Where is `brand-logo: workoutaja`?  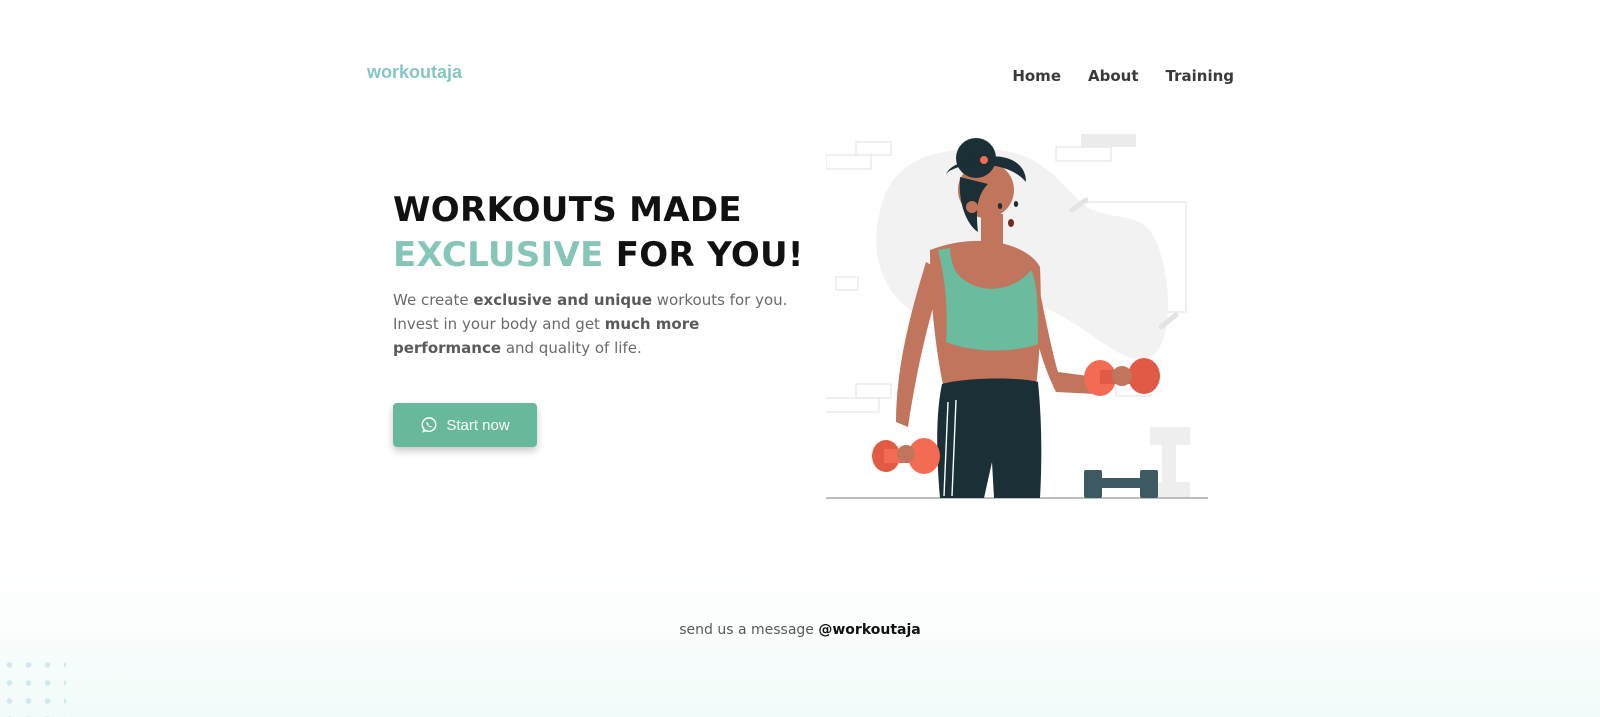
brand-logo: workoutaja is located at coordinates (414, 72).